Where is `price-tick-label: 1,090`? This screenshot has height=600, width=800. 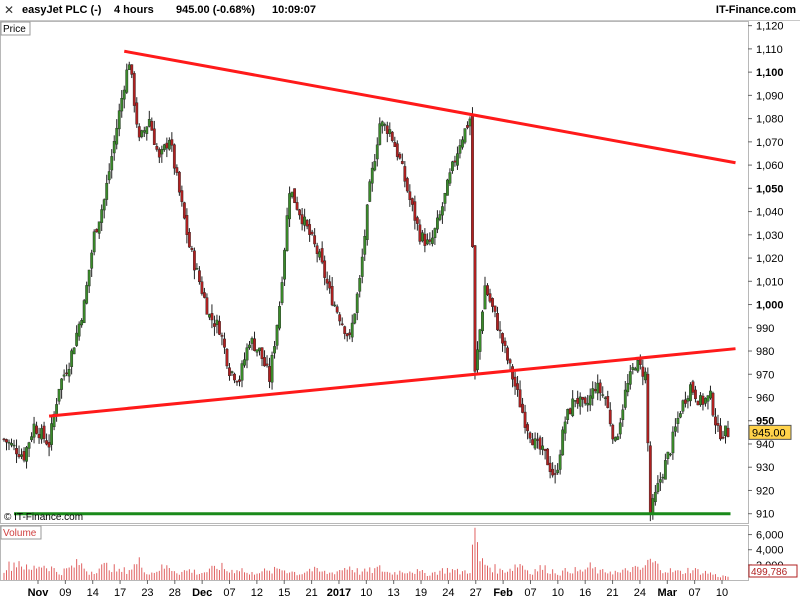 price-tick-label: 1,090 is located at coordinates (770, 96).